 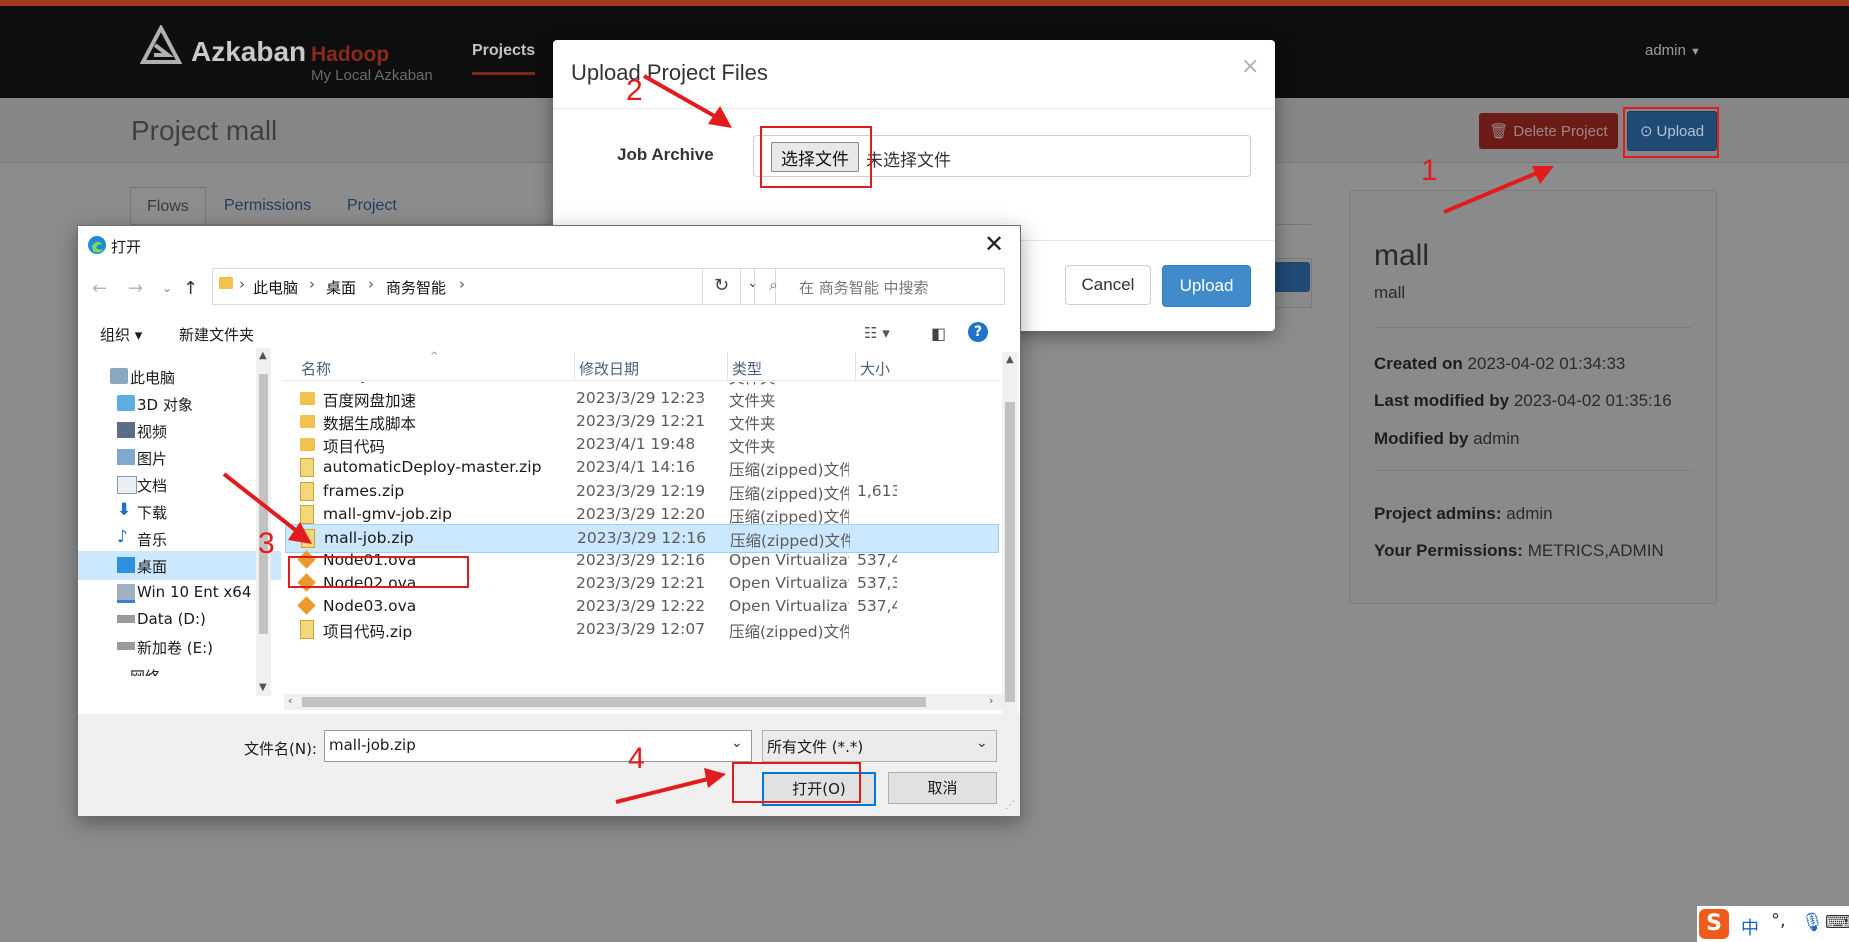 What do you see at coordinates (747, 368) in the screenshot?
I see `column-type: 类型` at bounding box center [747, 368].